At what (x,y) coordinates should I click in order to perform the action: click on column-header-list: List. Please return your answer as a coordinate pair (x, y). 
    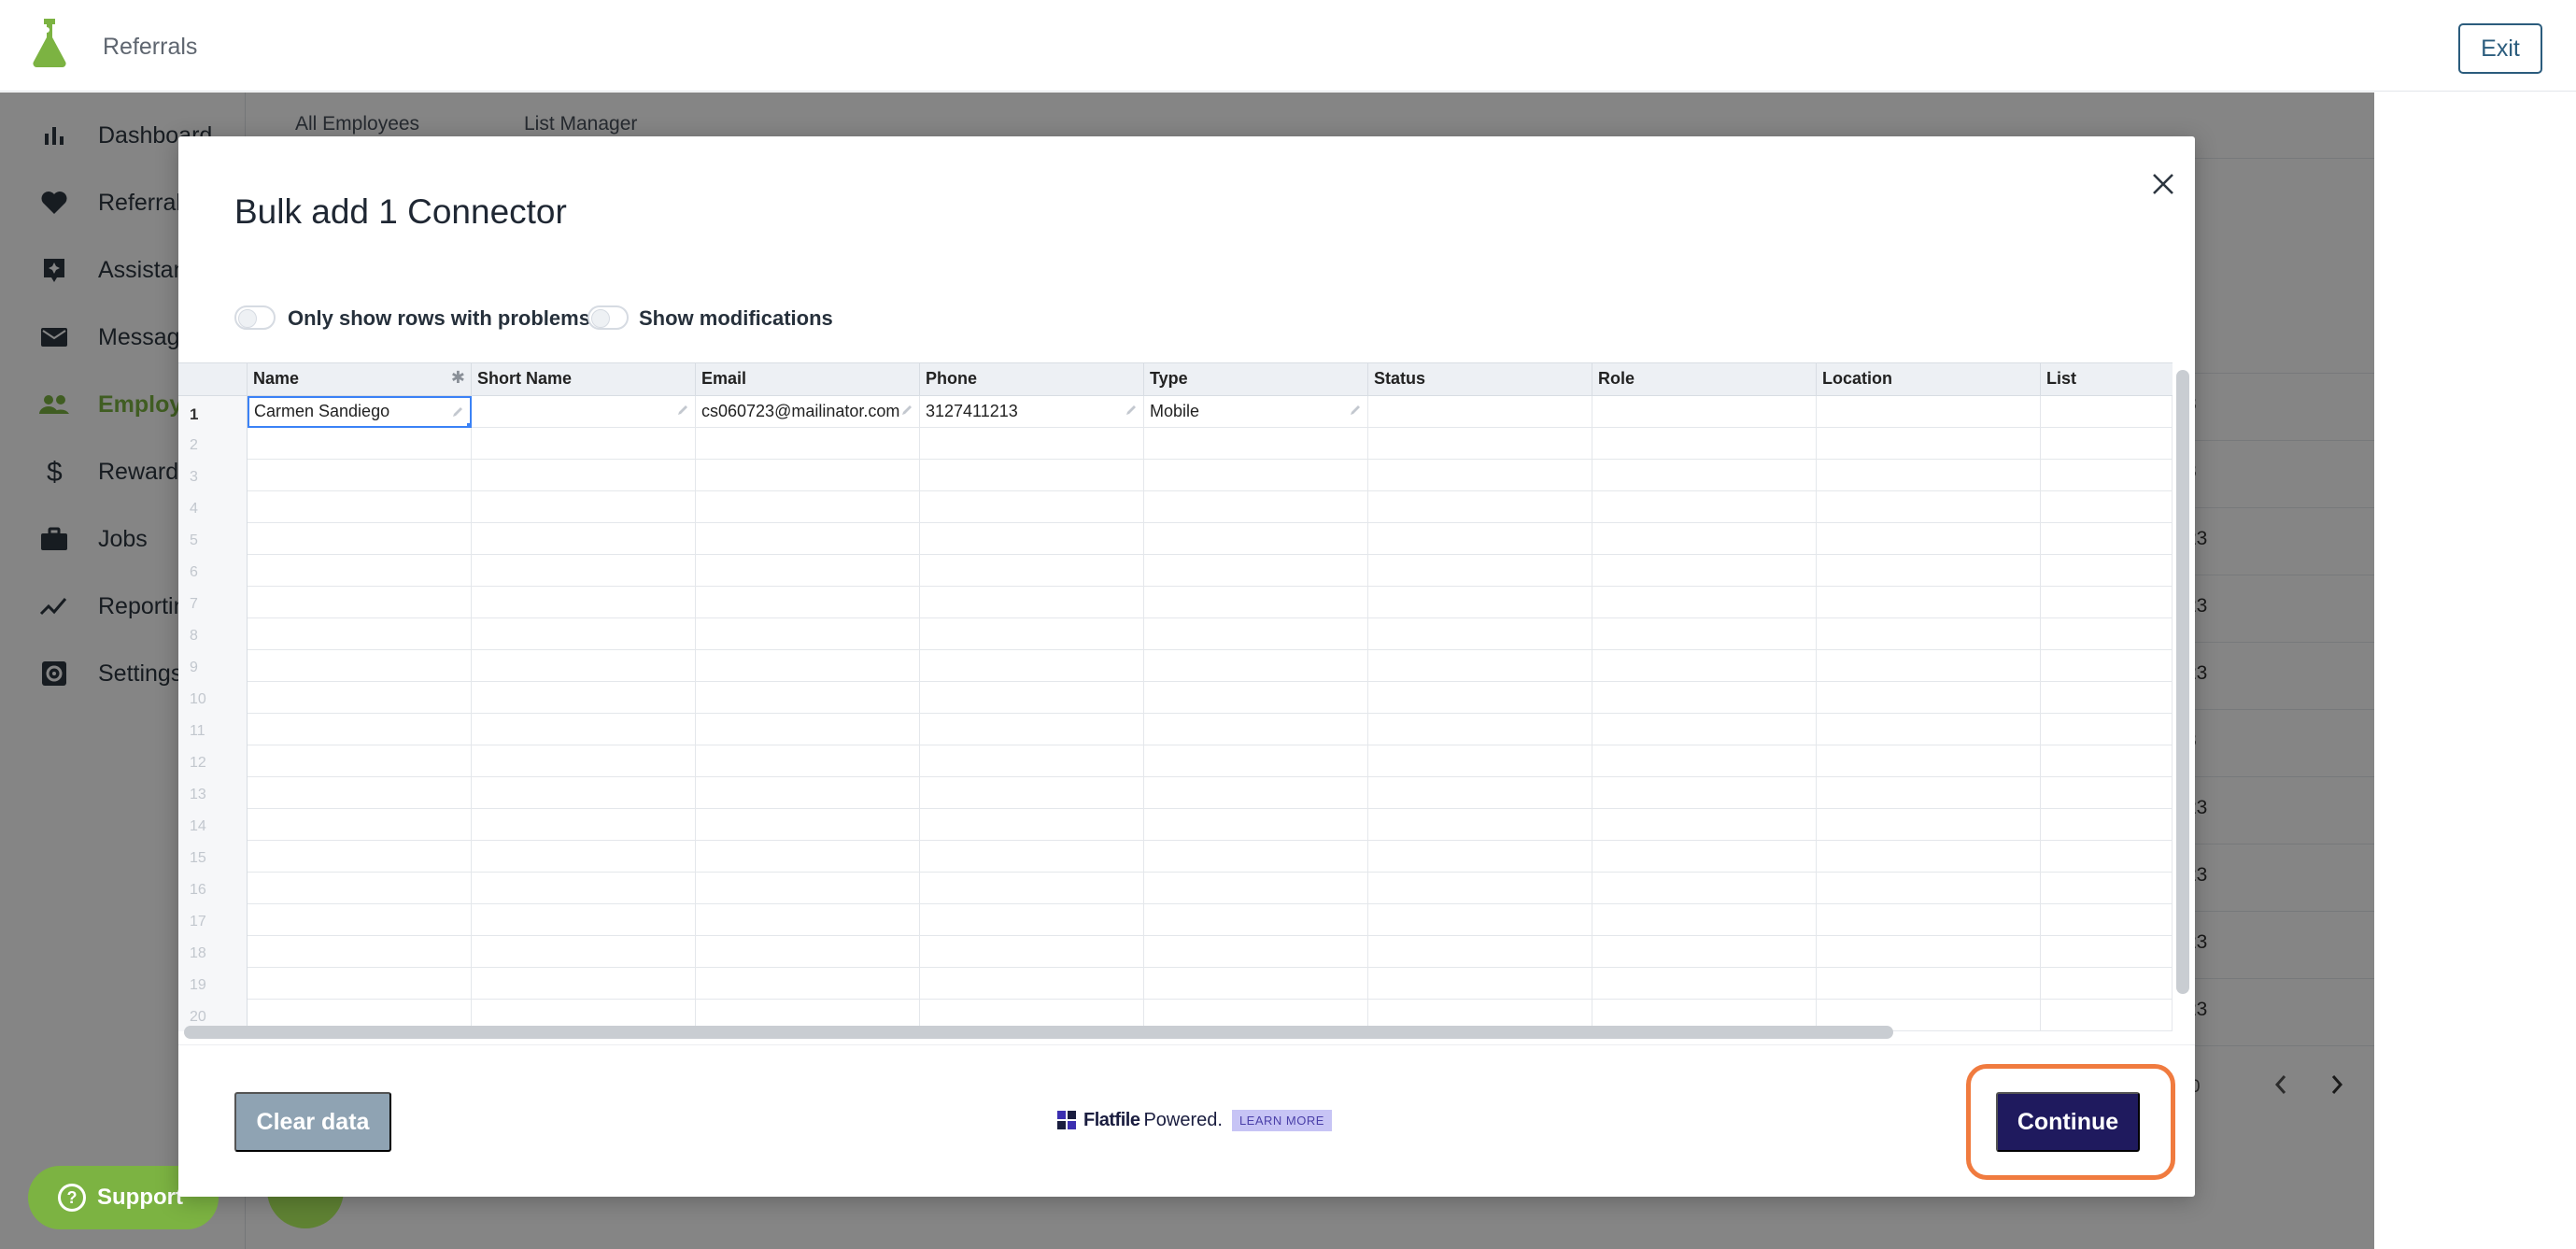
    Looking at the image, I should click on (2107, 380).